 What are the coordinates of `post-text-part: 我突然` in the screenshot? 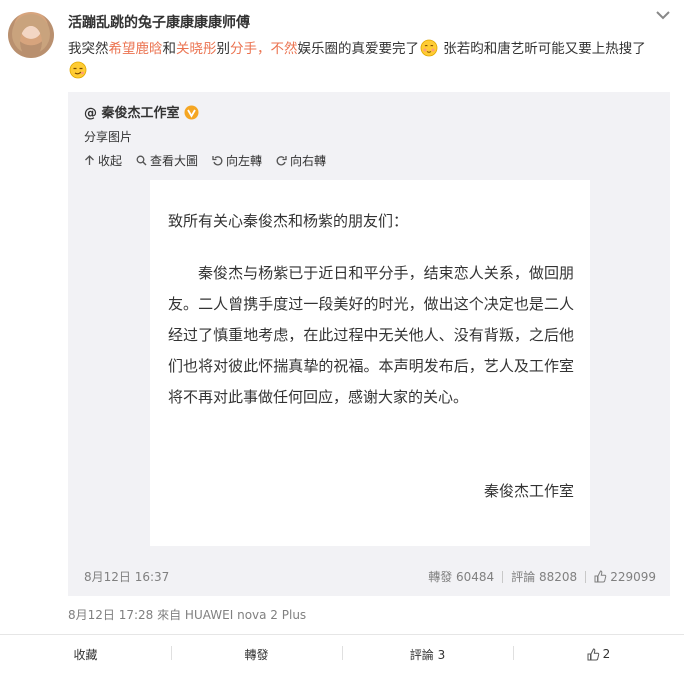 It's located at (88, 49).